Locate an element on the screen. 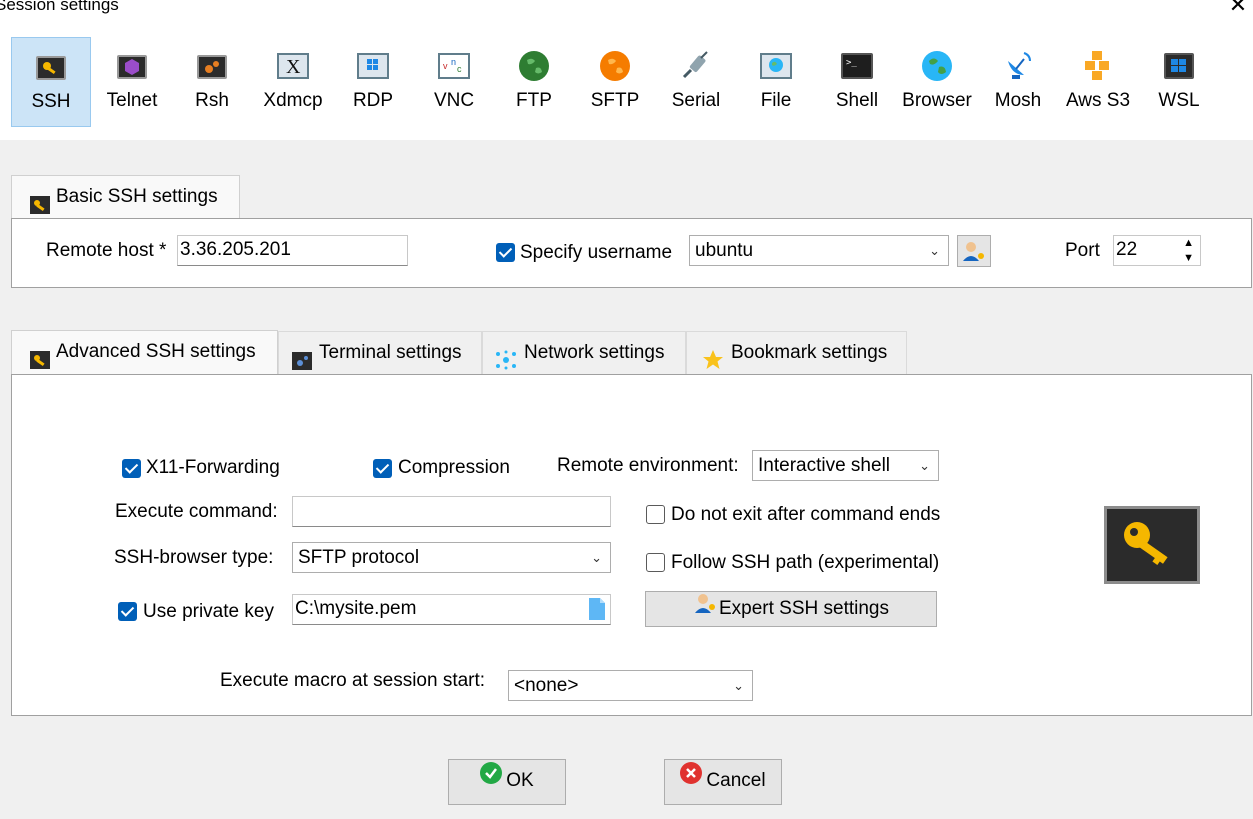 This screenshot has width=1253, height=819. wrench-icon is located at coordinates (40, 356).